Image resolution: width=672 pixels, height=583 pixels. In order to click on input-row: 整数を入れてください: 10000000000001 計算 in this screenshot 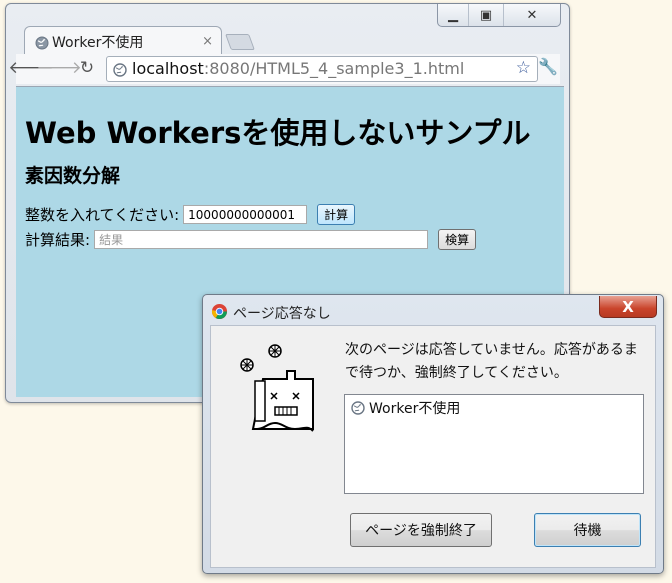, I will do `click(190, 214)`.